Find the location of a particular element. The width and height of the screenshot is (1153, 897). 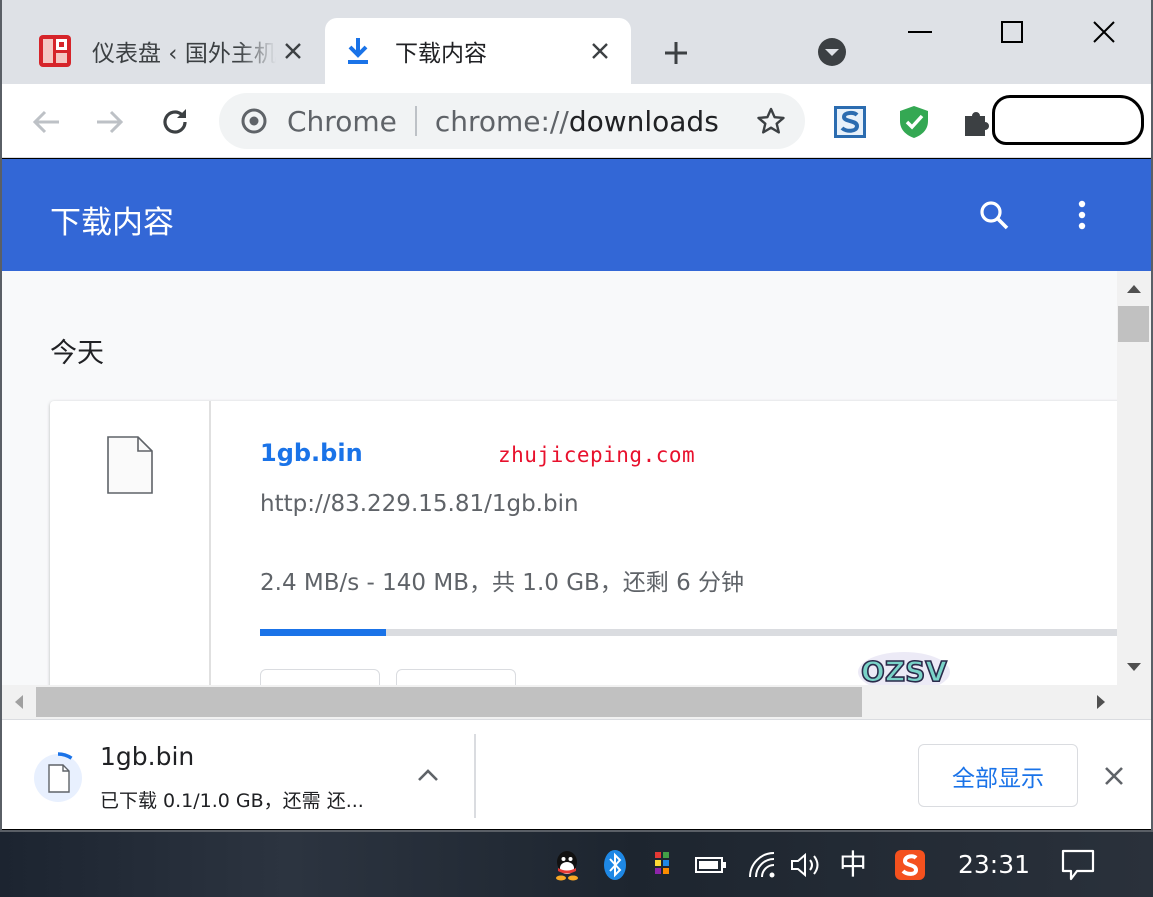

tab-downloads: 下载内容 is located at coordinates (478, 51).